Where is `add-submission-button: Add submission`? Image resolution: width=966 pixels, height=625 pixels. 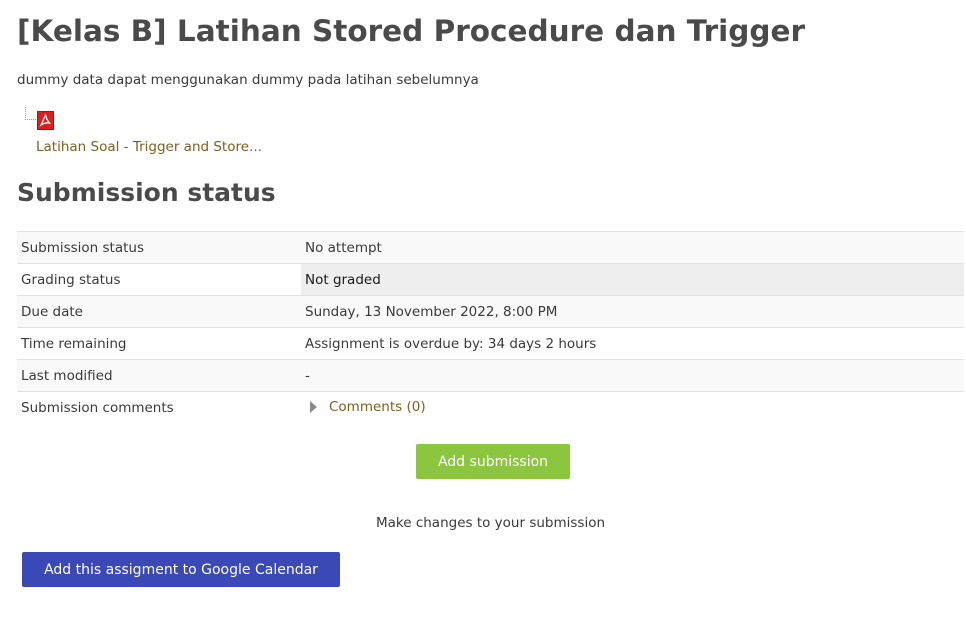
add-submission-button: Add submission is located at coordinates (493, 461).